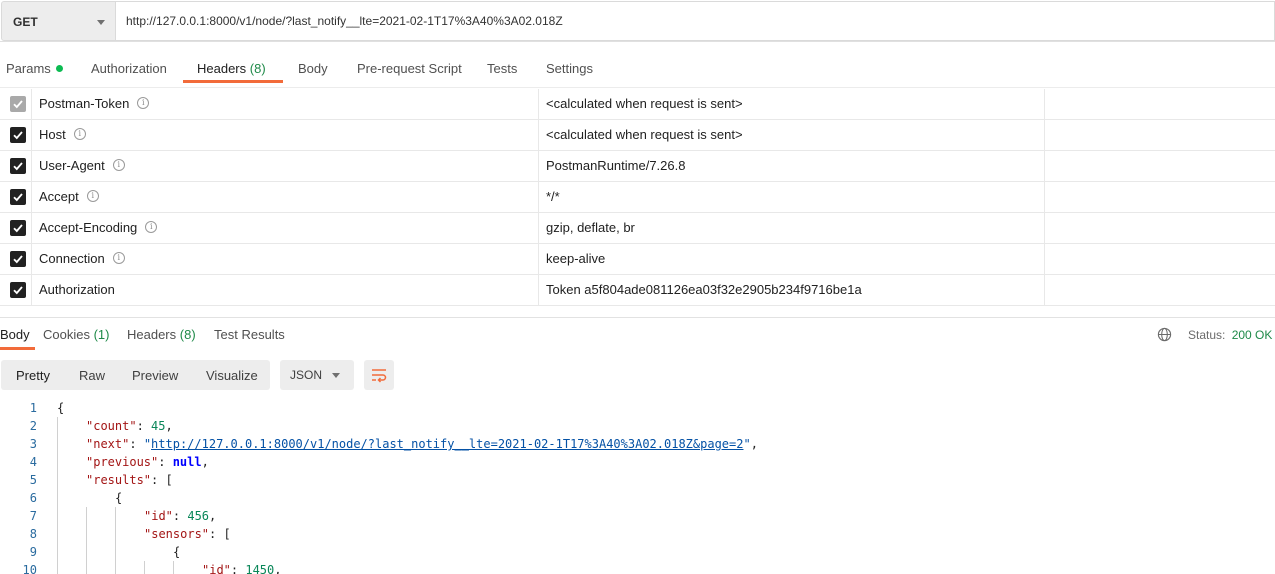 Image resolution: width=1275 pixels, height=574 pixels. What do you see at coordinates (187, 334) in the screenshot?
I see `response-tab-headers-count: (8)` at bounding box center [187, 334].